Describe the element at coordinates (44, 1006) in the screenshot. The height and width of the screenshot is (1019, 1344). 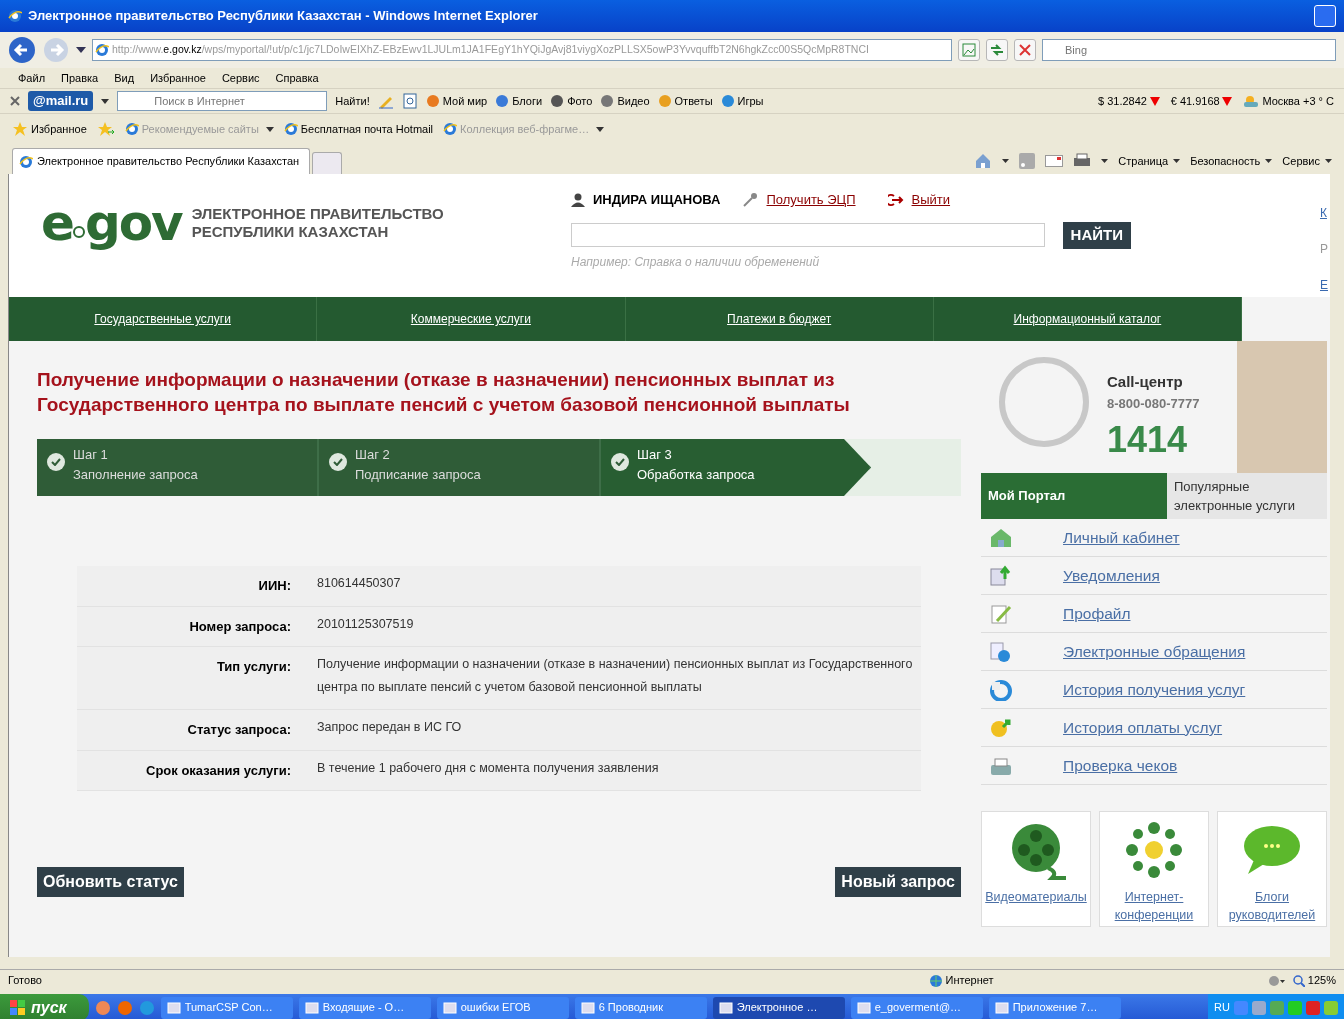
I see `start-button: пуск` at that location.